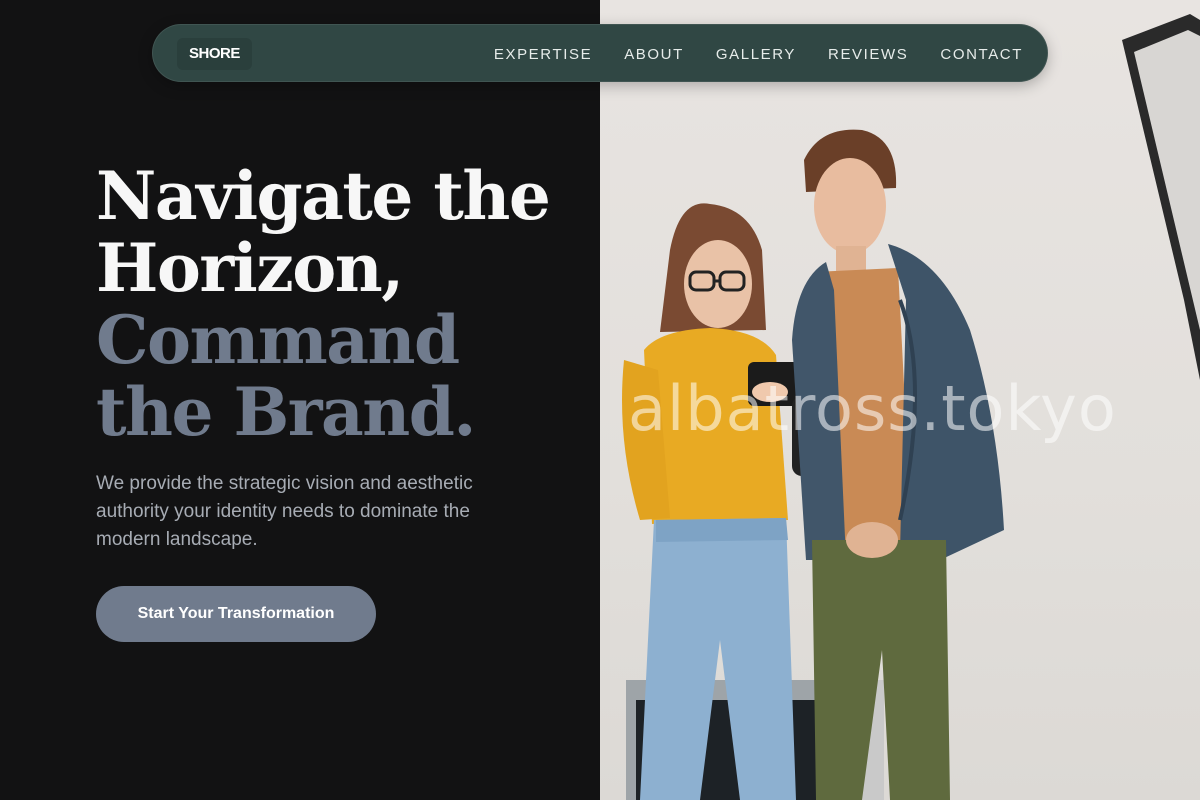 The height and width of the screenshot is (800, 1200). Describe the element at coordinates (236, 614) in the screenshot. I see `start-transformation-button: Start Your Transformation` at that location.